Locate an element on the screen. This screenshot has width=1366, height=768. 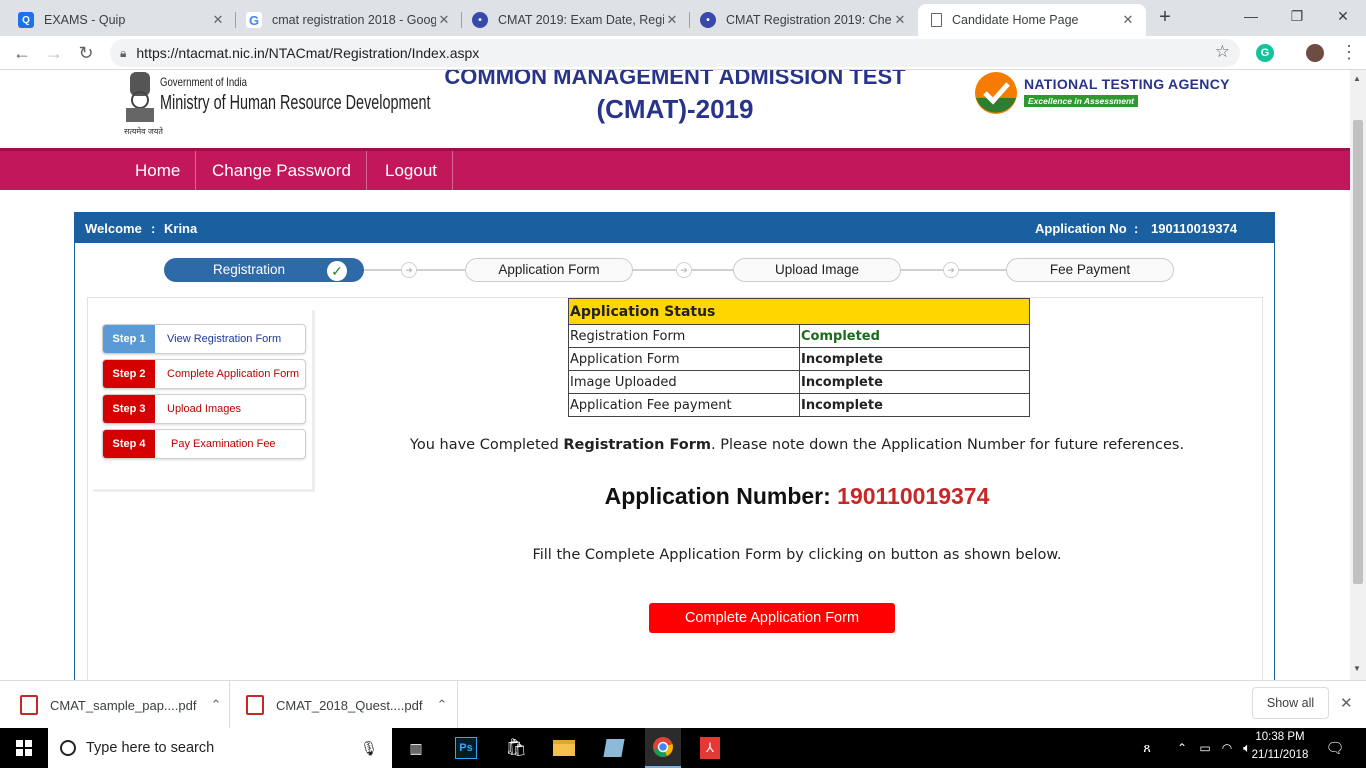
step-complete-application-form: Step 2 Complete Application Form is located at coordinates (204, 374).